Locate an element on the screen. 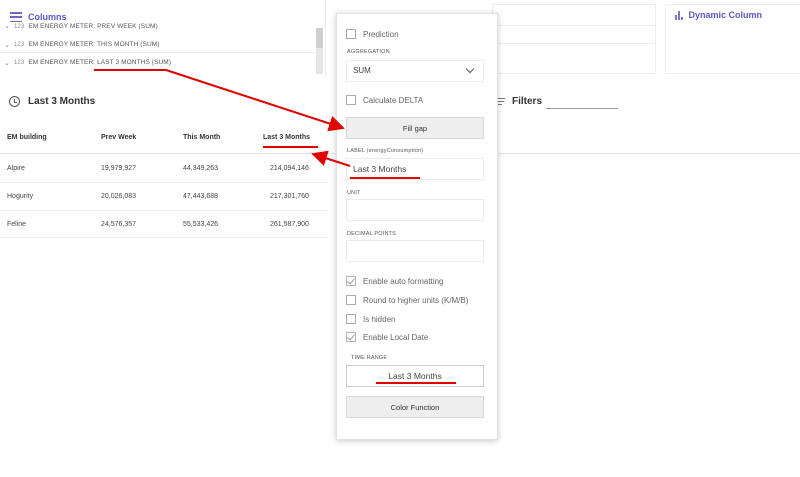  arrow-to-label is located at coordinates (255, 100).